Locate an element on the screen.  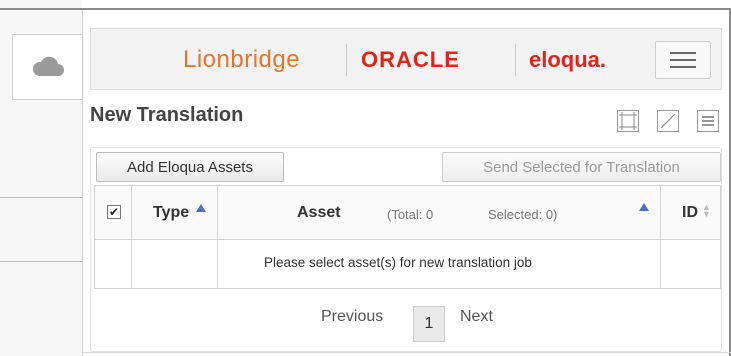
sidebar-cloud-tab is located at coordinates (47, 67).